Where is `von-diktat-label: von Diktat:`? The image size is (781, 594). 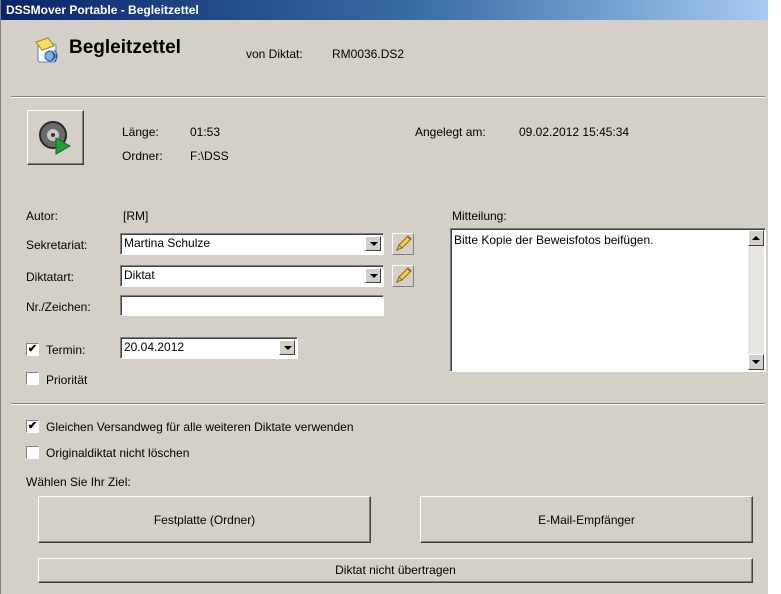 von-diktat-label: von Diktat: is located at coordinates (274, 54).